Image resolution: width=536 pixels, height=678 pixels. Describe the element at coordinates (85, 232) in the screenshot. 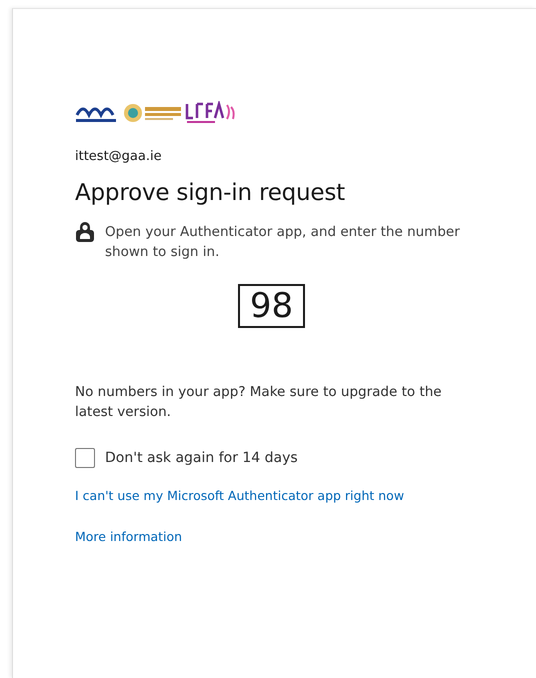

I see `authenticator-lock-icon` at that location.